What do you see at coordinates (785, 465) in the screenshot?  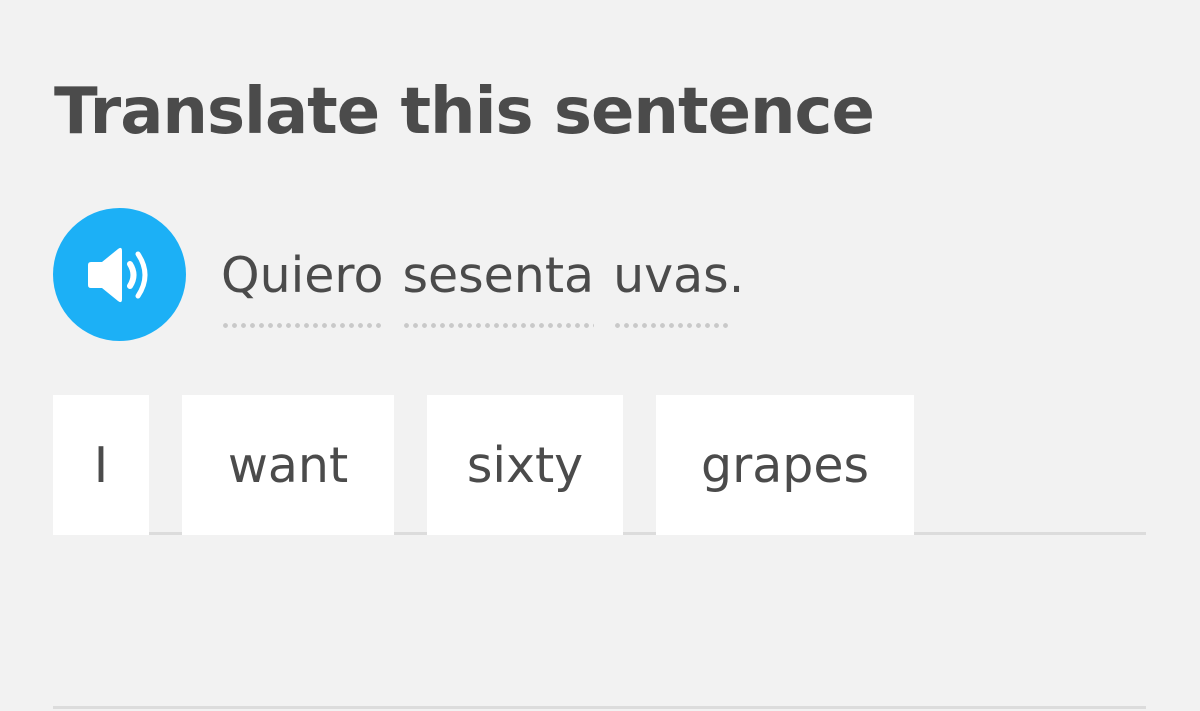 I see `word-tile: grapes` at bounding box center [785, 465].